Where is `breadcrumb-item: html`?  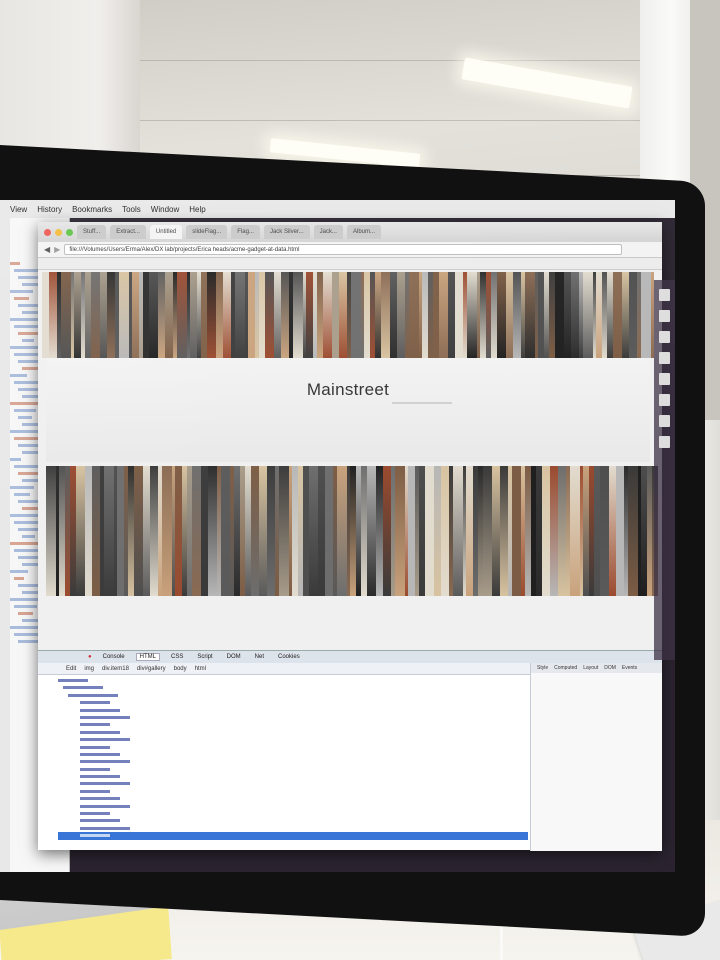 breadcrumb-item: html is located at coordinates (200, 669).